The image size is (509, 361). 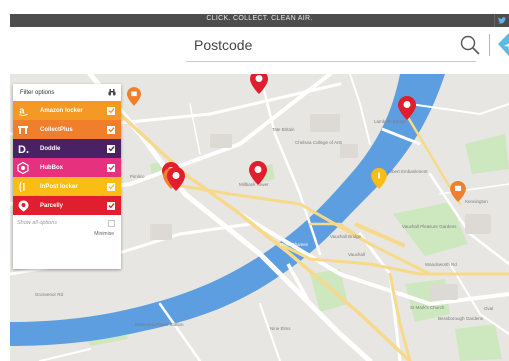 I want to click on filter-option-inpost-locker: InPost locker, so click(x=67, y=186).